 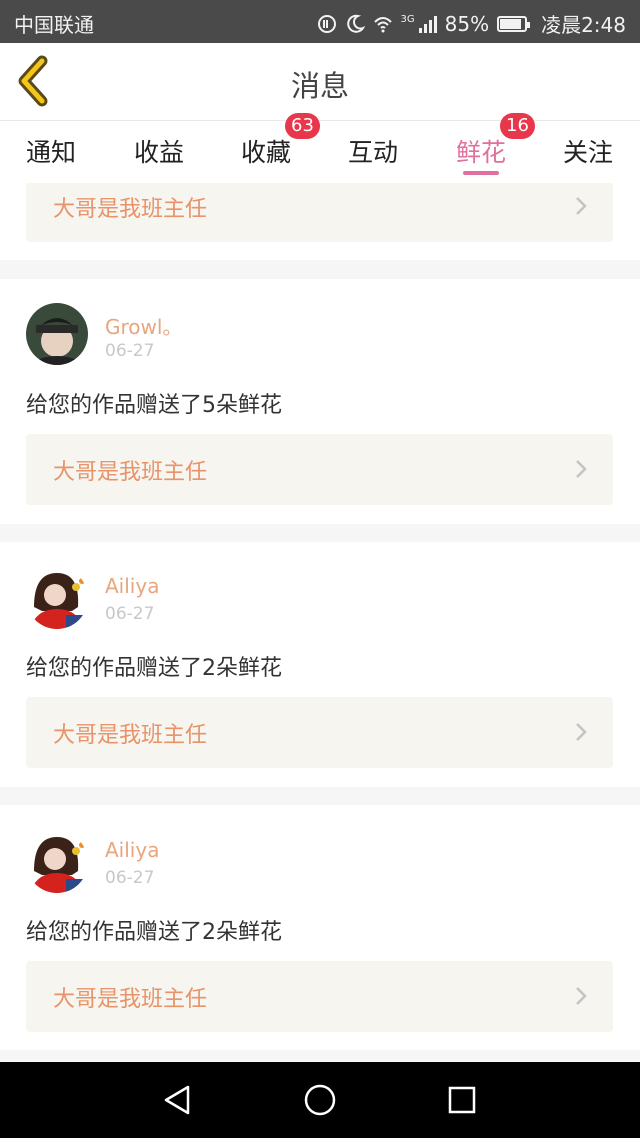 I want to click on title-bar: 消息, so click(x=320, y=82).